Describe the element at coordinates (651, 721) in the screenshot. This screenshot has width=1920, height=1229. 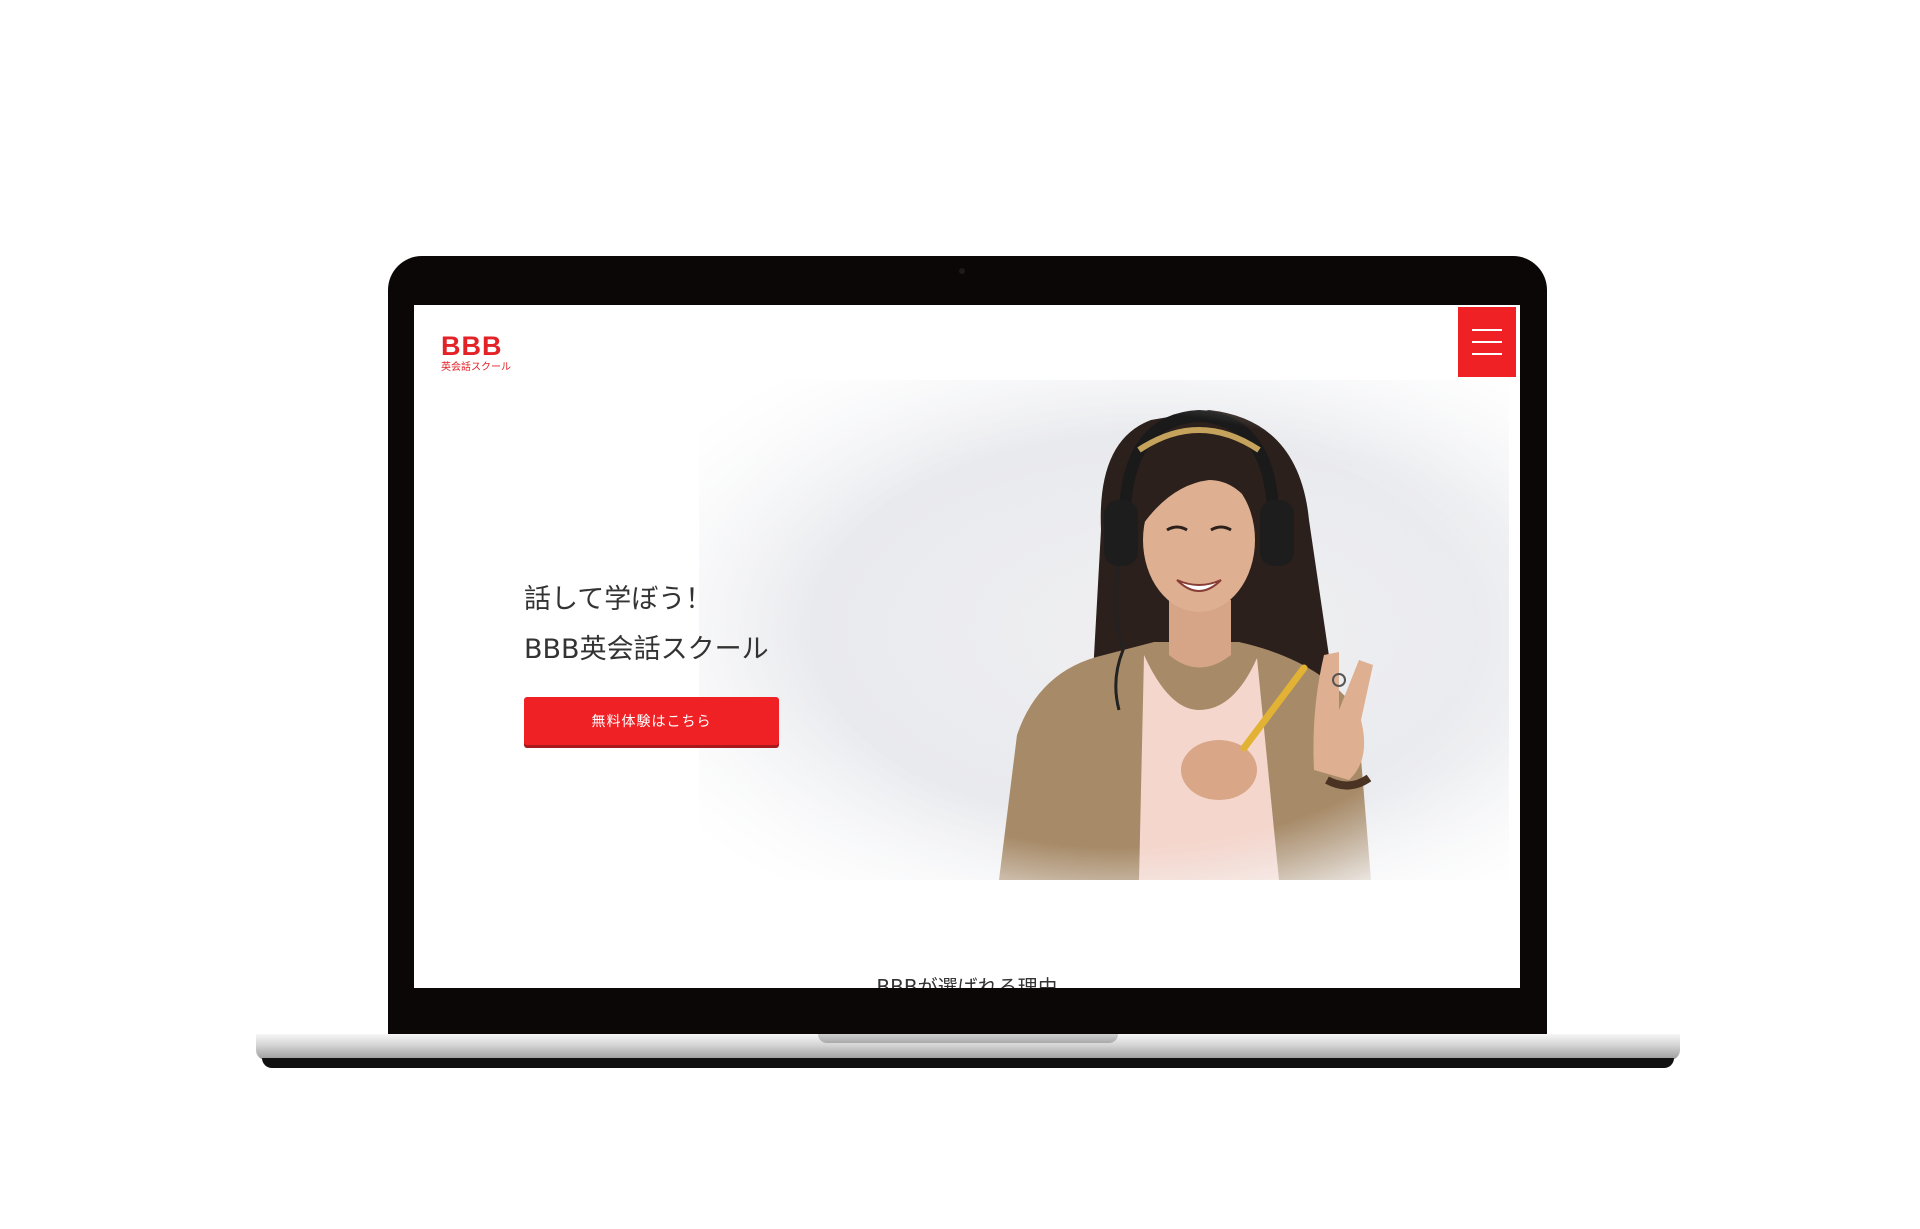
I see `free-trial-button: 無料体験はこちら` at that location.